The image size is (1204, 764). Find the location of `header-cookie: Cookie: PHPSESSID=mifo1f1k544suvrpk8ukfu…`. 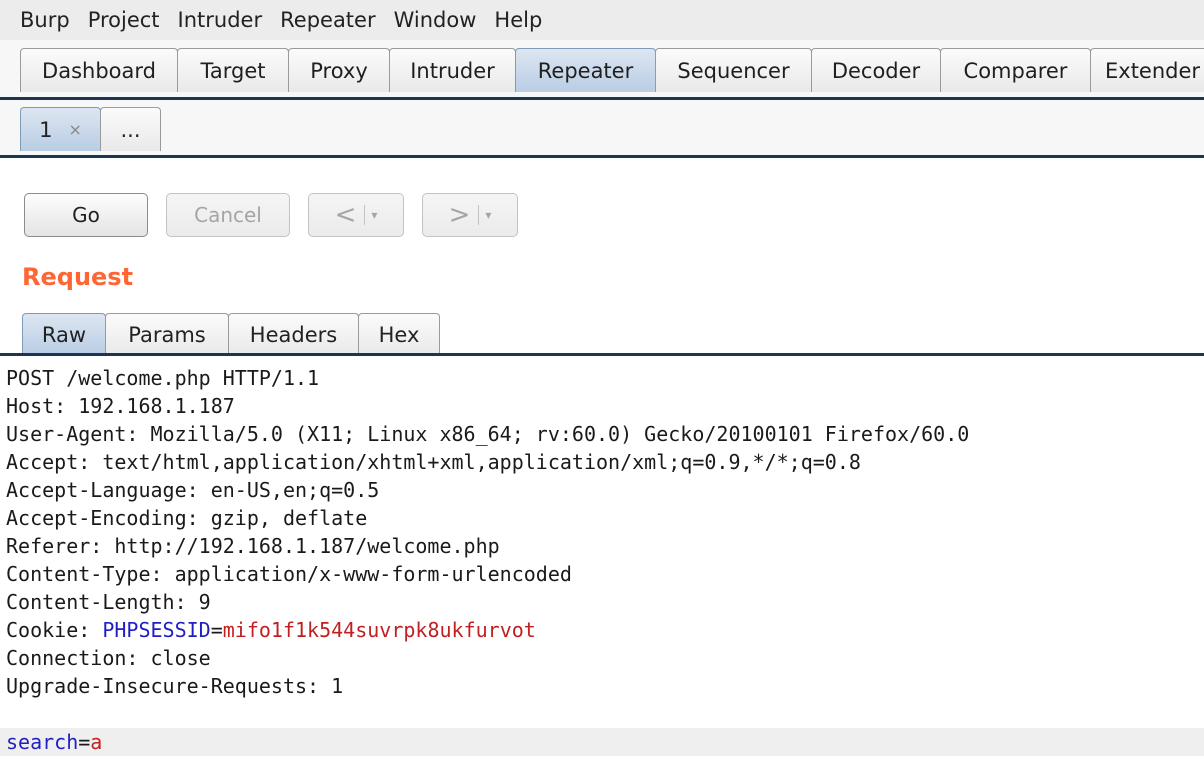

header-cookie: Cookie: PHPSESSID=mifo1f1k544suvrpk8ukfu… is located at coordinates (602, 630).